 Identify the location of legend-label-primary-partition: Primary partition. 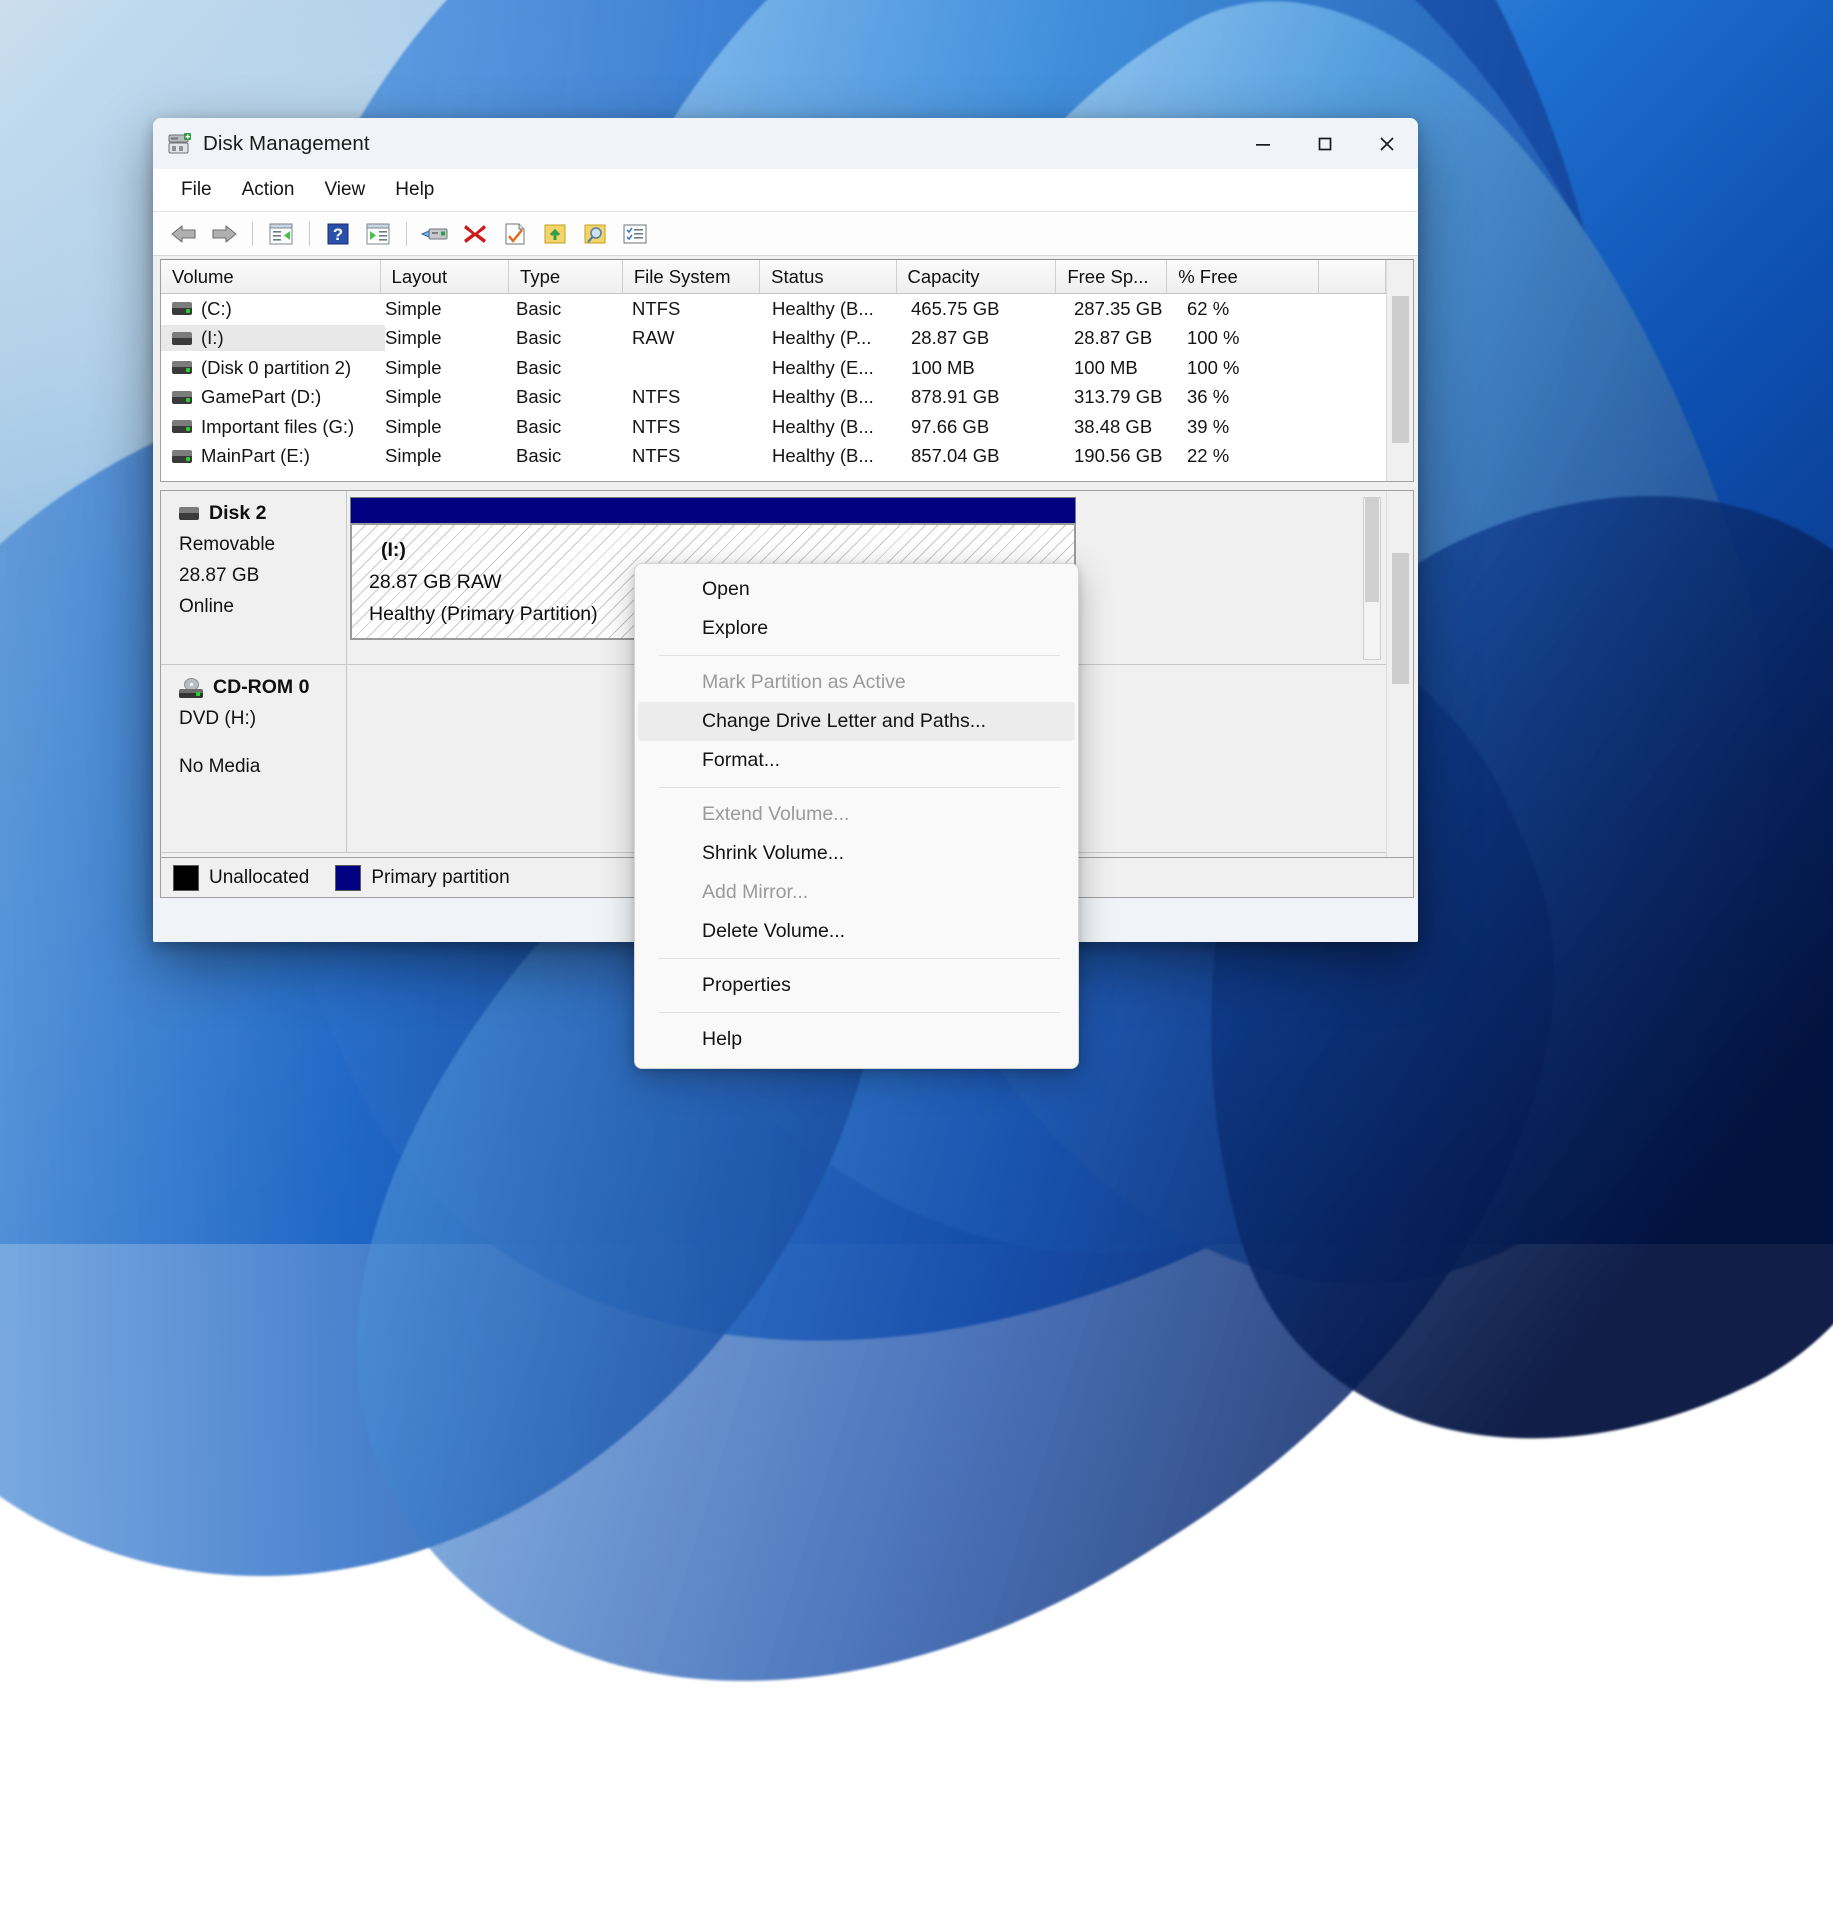
(440, 878).